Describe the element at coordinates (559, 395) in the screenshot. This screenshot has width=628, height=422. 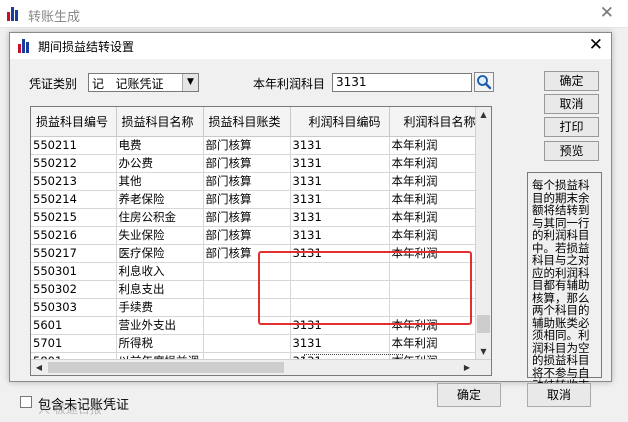
I see `outer-cancel-button: 取消` at that location.